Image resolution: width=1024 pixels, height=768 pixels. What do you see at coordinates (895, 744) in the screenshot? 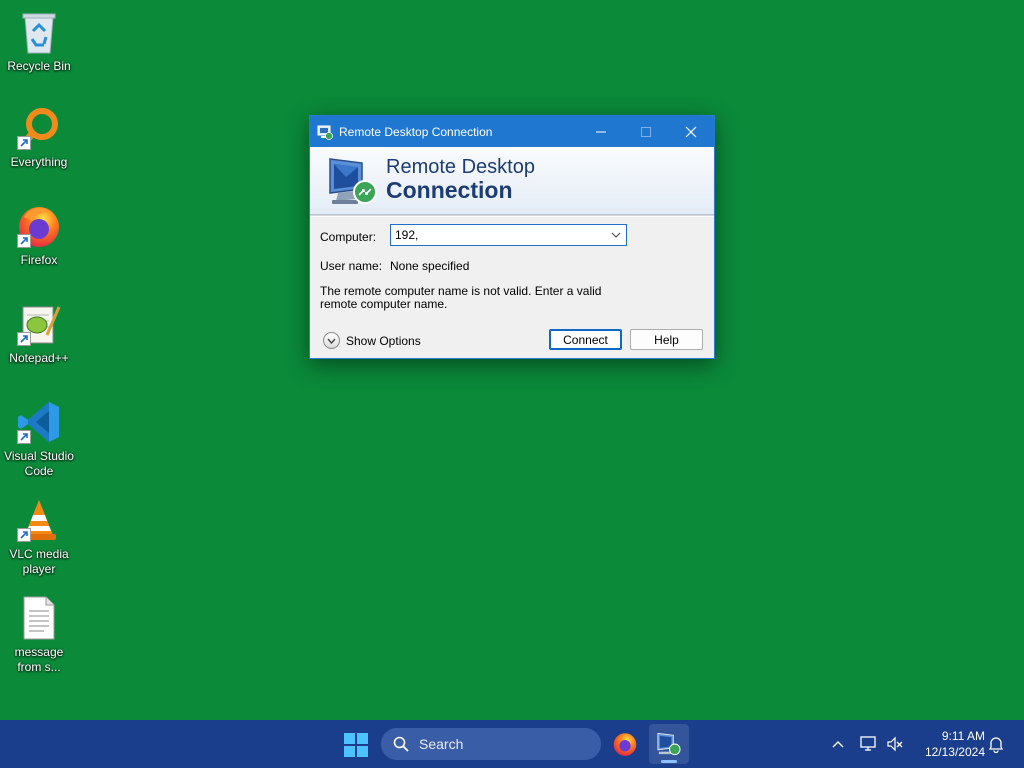
I see `volume-muted-icon` at bounding box center [895, 744].